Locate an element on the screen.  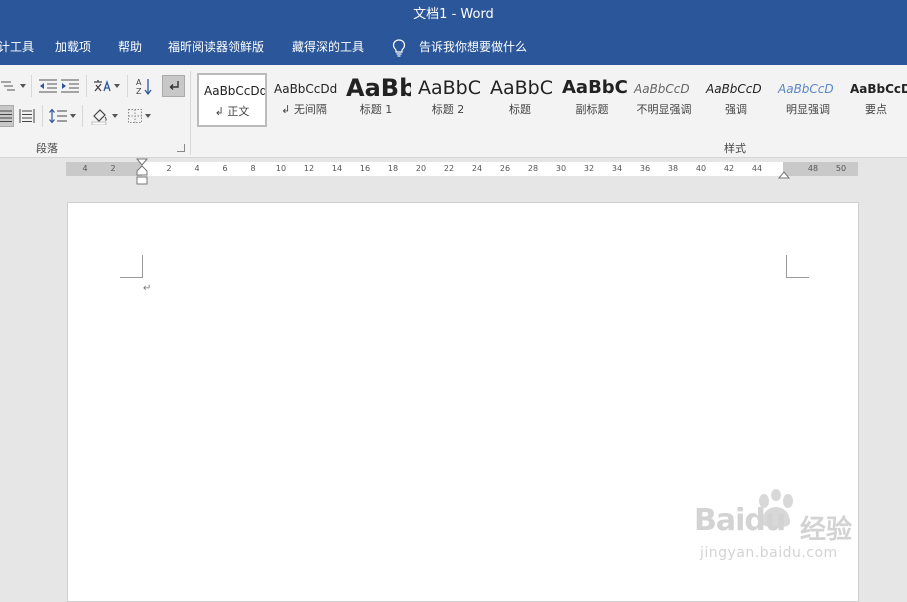
borders-icon is located at coordinates (134, 116).